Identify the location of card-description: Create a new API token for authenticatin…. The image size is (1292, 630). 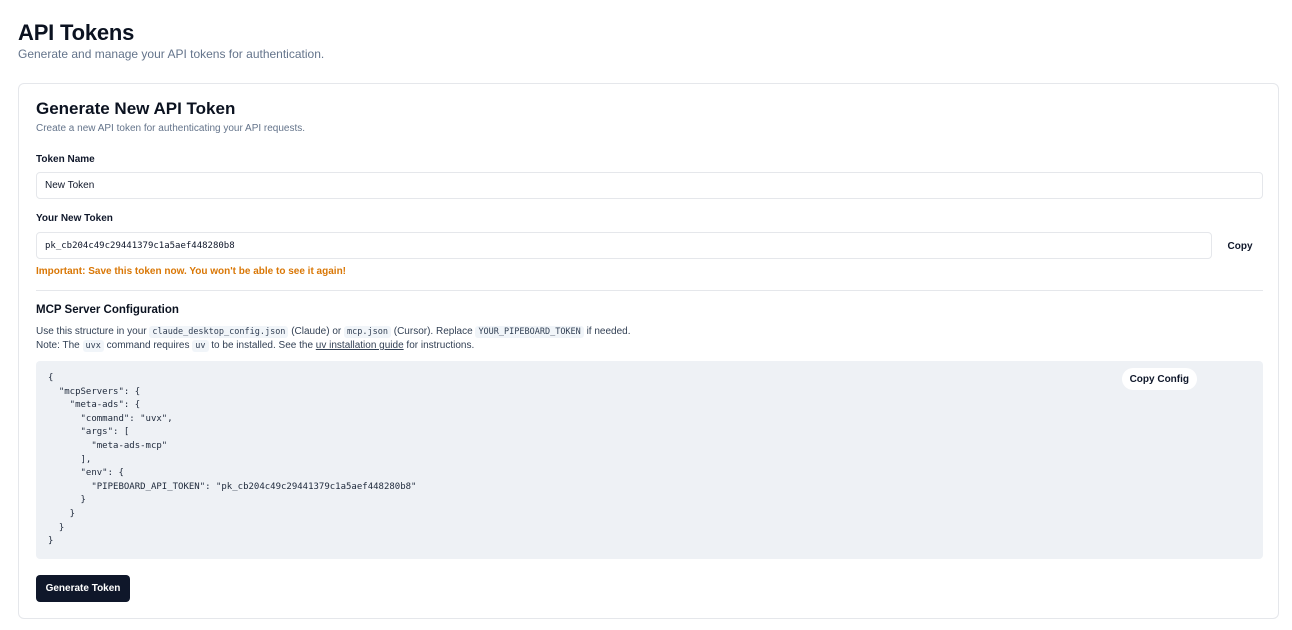
(171, 128).